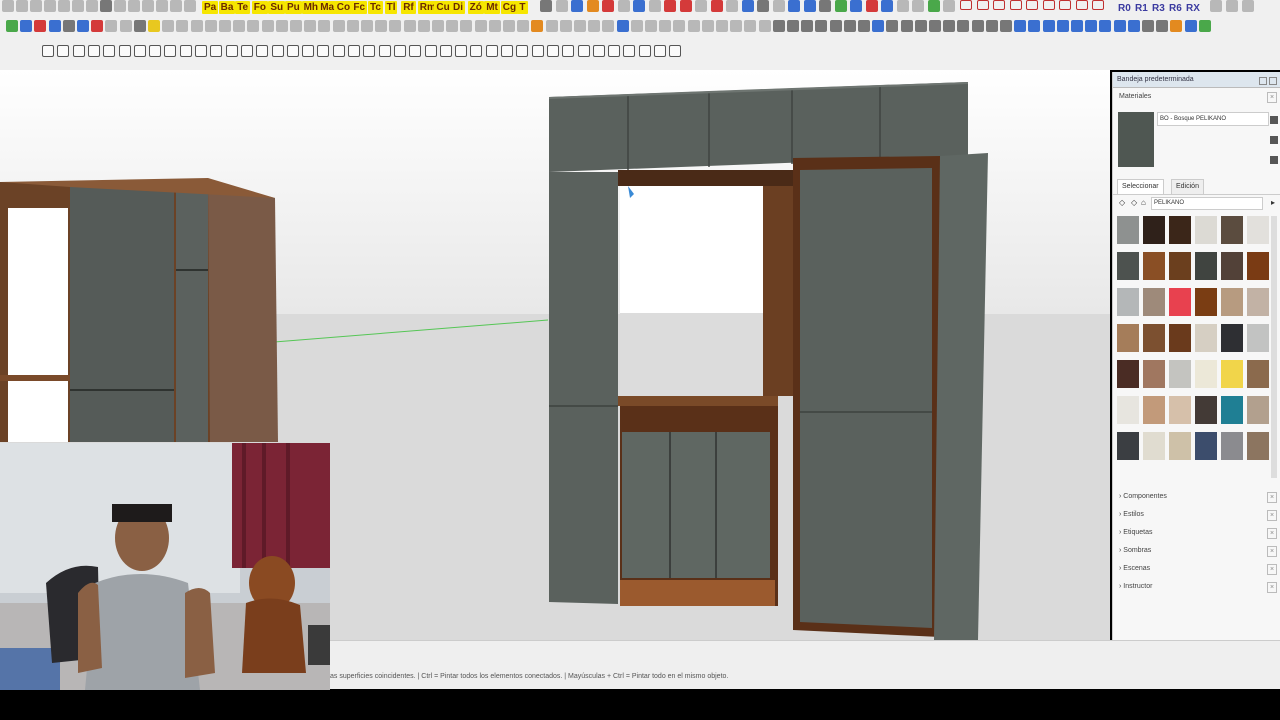  I want to click on swatch-scrollbar, so click(1274, 347).